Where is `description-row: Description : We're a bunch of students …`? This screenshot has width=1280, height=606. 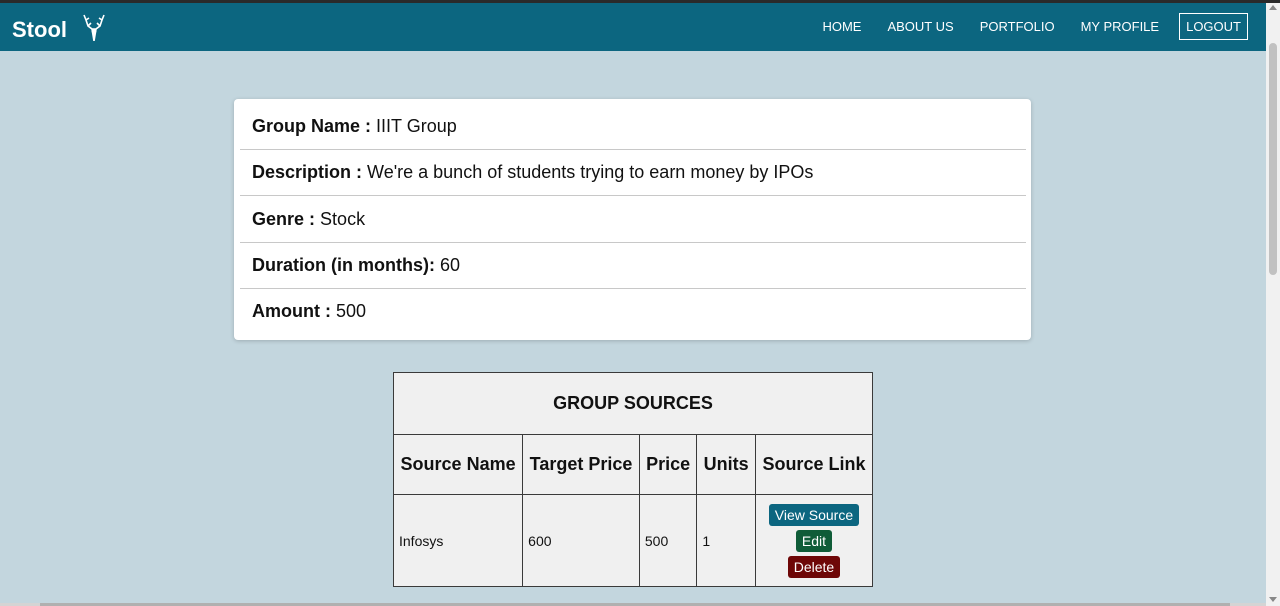 description-row: Description : We're a bunch of students … is located at coordinates (633, 172).